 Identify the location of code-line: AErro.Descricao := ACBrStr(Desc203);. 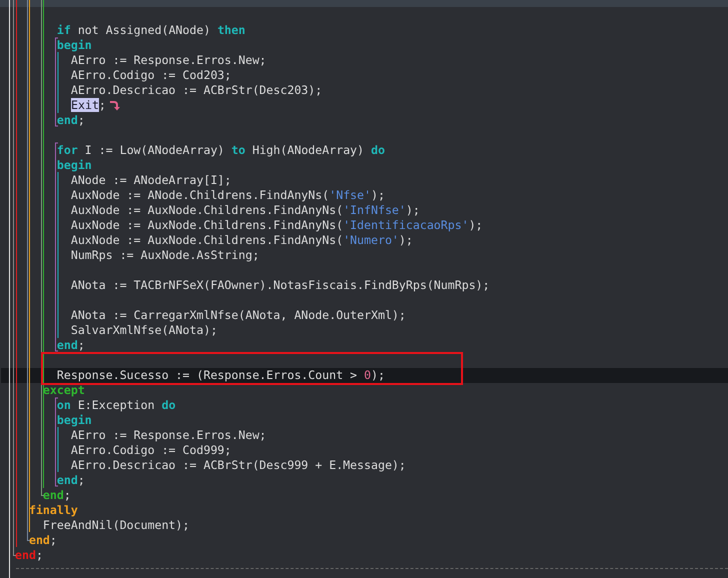
(196, 90).